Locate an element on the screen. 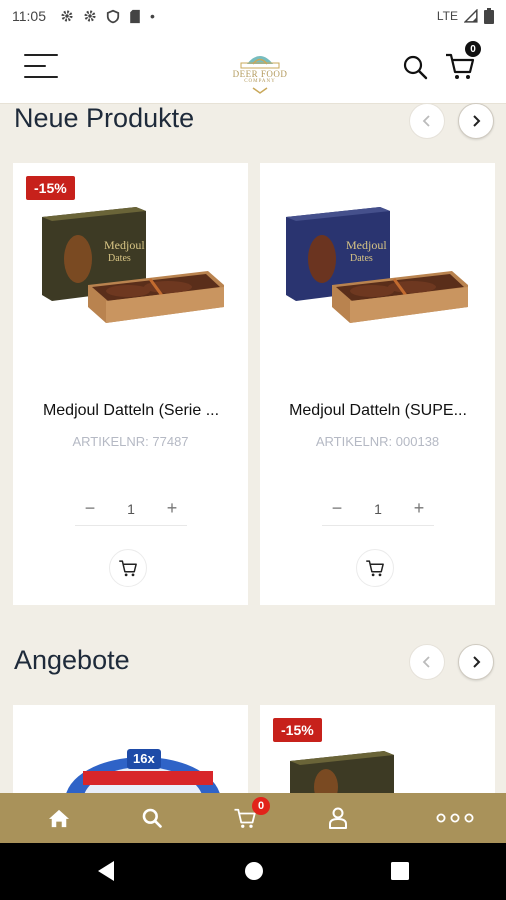 Image resolution: width=506 pixels, height=900 pixels. user-icon is located at coordinates (338, 818).